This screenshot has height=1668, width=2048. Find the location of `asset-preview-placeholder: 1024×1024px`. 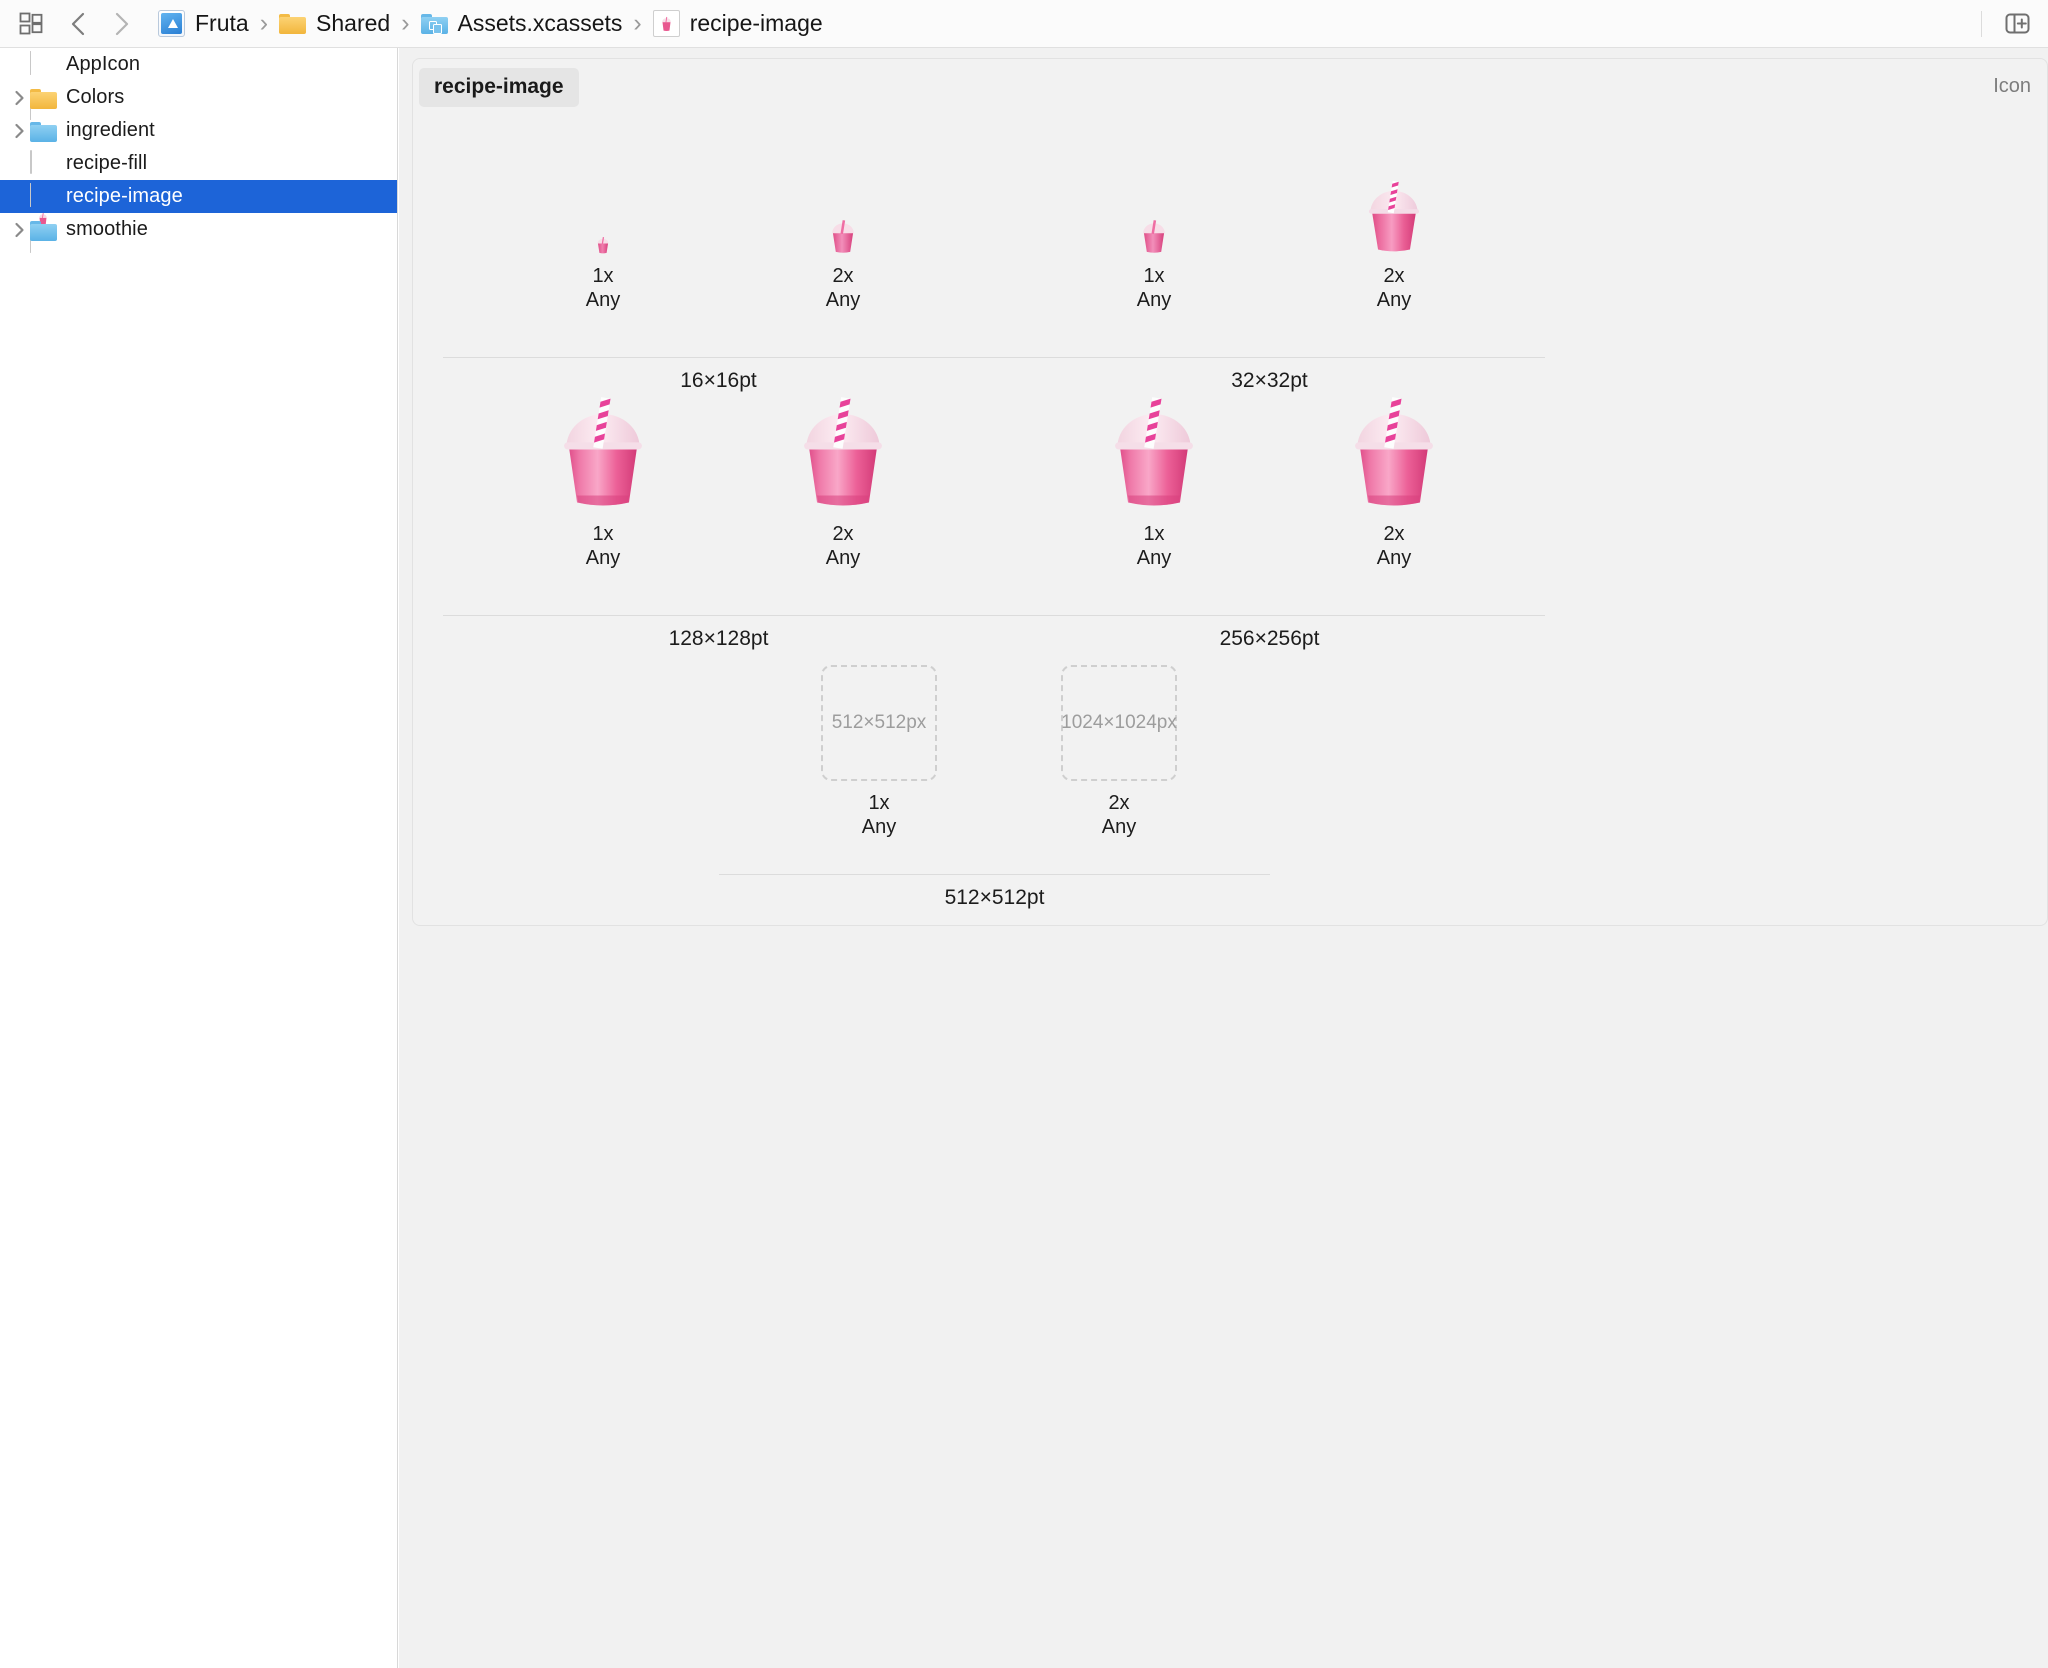

asset-preview-placeholder: 1024×1024px is located at coordinates (1119, 711).